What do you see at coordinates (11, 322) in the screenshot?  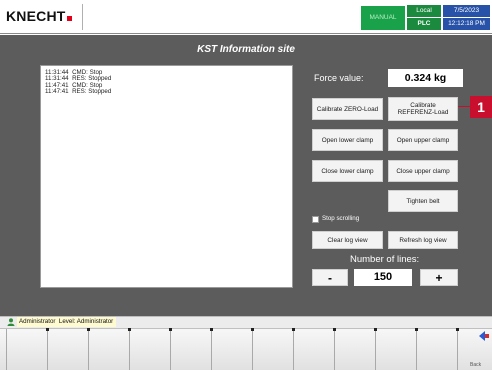 I see `user-icon` at bounding box center [11, 322].